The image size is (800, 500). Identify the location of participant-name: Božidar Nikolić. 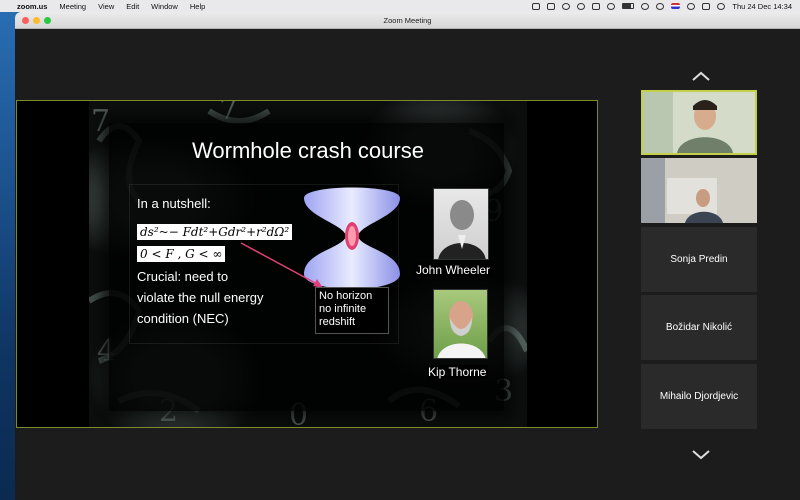
(699, 327).